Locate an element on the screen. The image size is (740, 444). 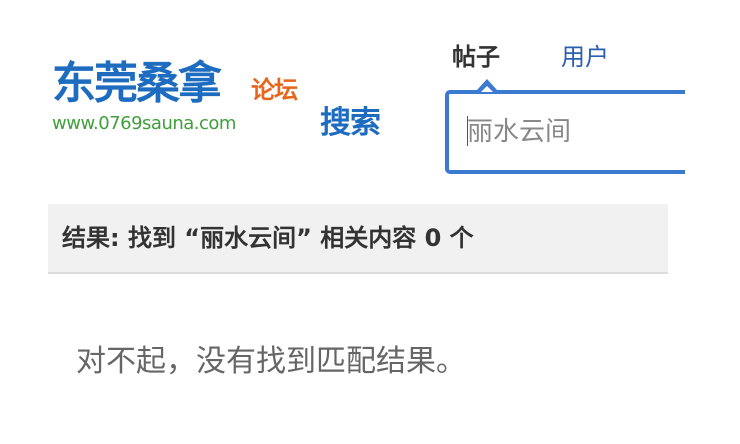
tab-threads: 帖子 is located at coordinates (476, 57).